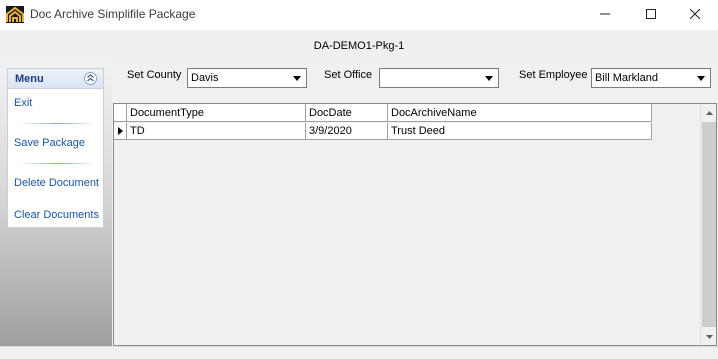  I want to click on package-header: DA-DEMO1-Pkg-1, so click(359, 46).